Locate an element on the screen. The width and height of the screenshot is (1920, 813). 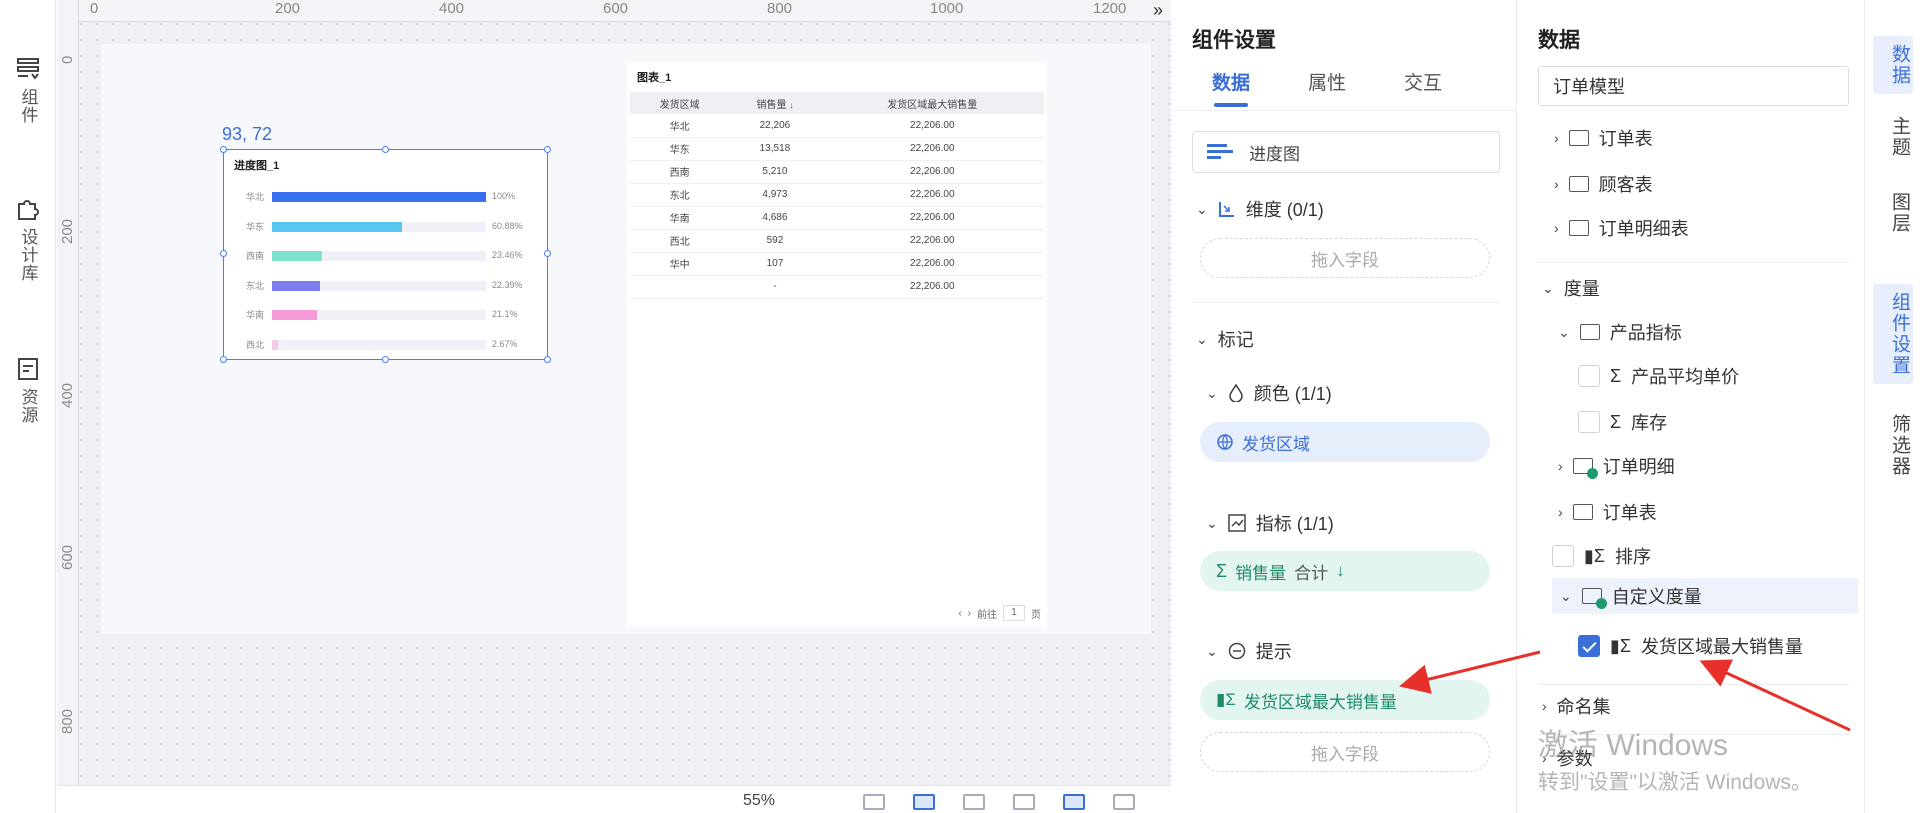
page-suffix: 页 is located at coordinates (1036, 615).